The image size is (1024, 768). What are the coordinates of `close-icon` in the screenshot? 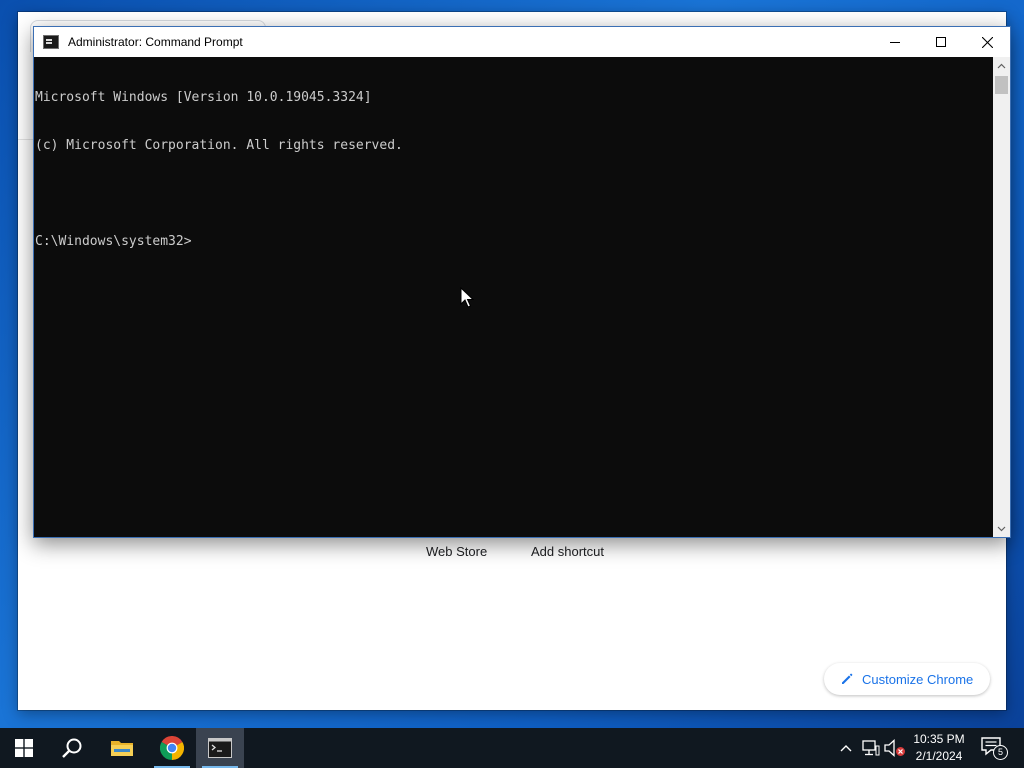 It's located at (987, 42).